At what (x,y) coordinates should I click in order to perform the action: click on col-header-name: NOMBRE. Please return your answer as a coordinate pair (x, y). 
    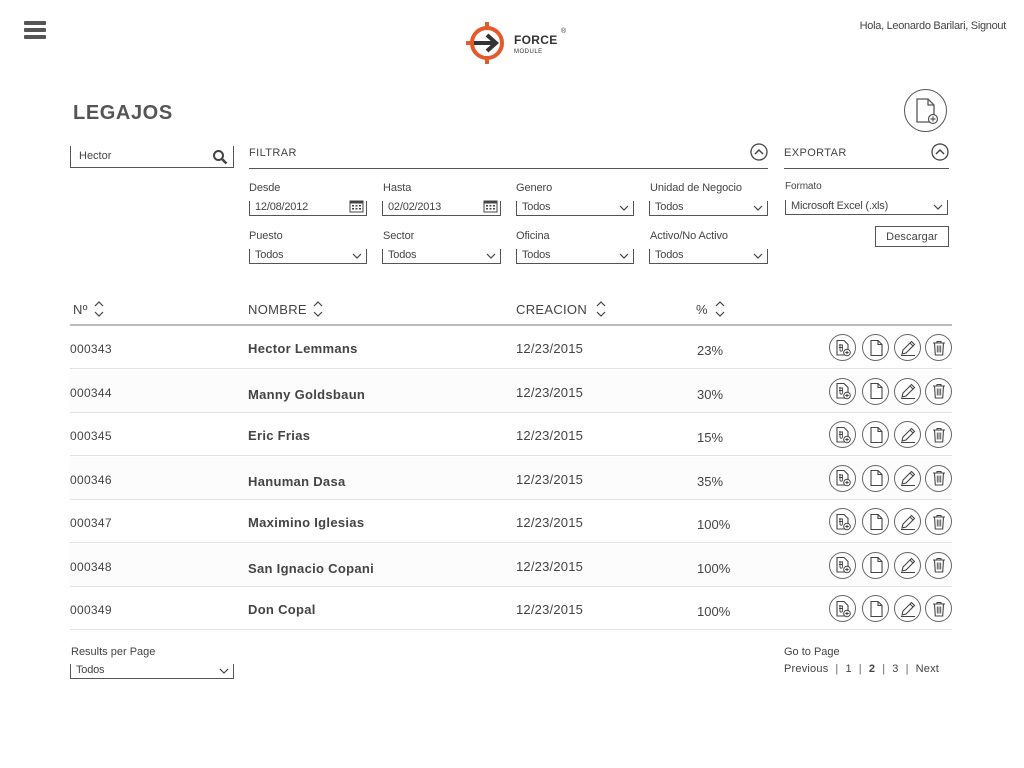
    Looking at the image, I should click on (286, 309).